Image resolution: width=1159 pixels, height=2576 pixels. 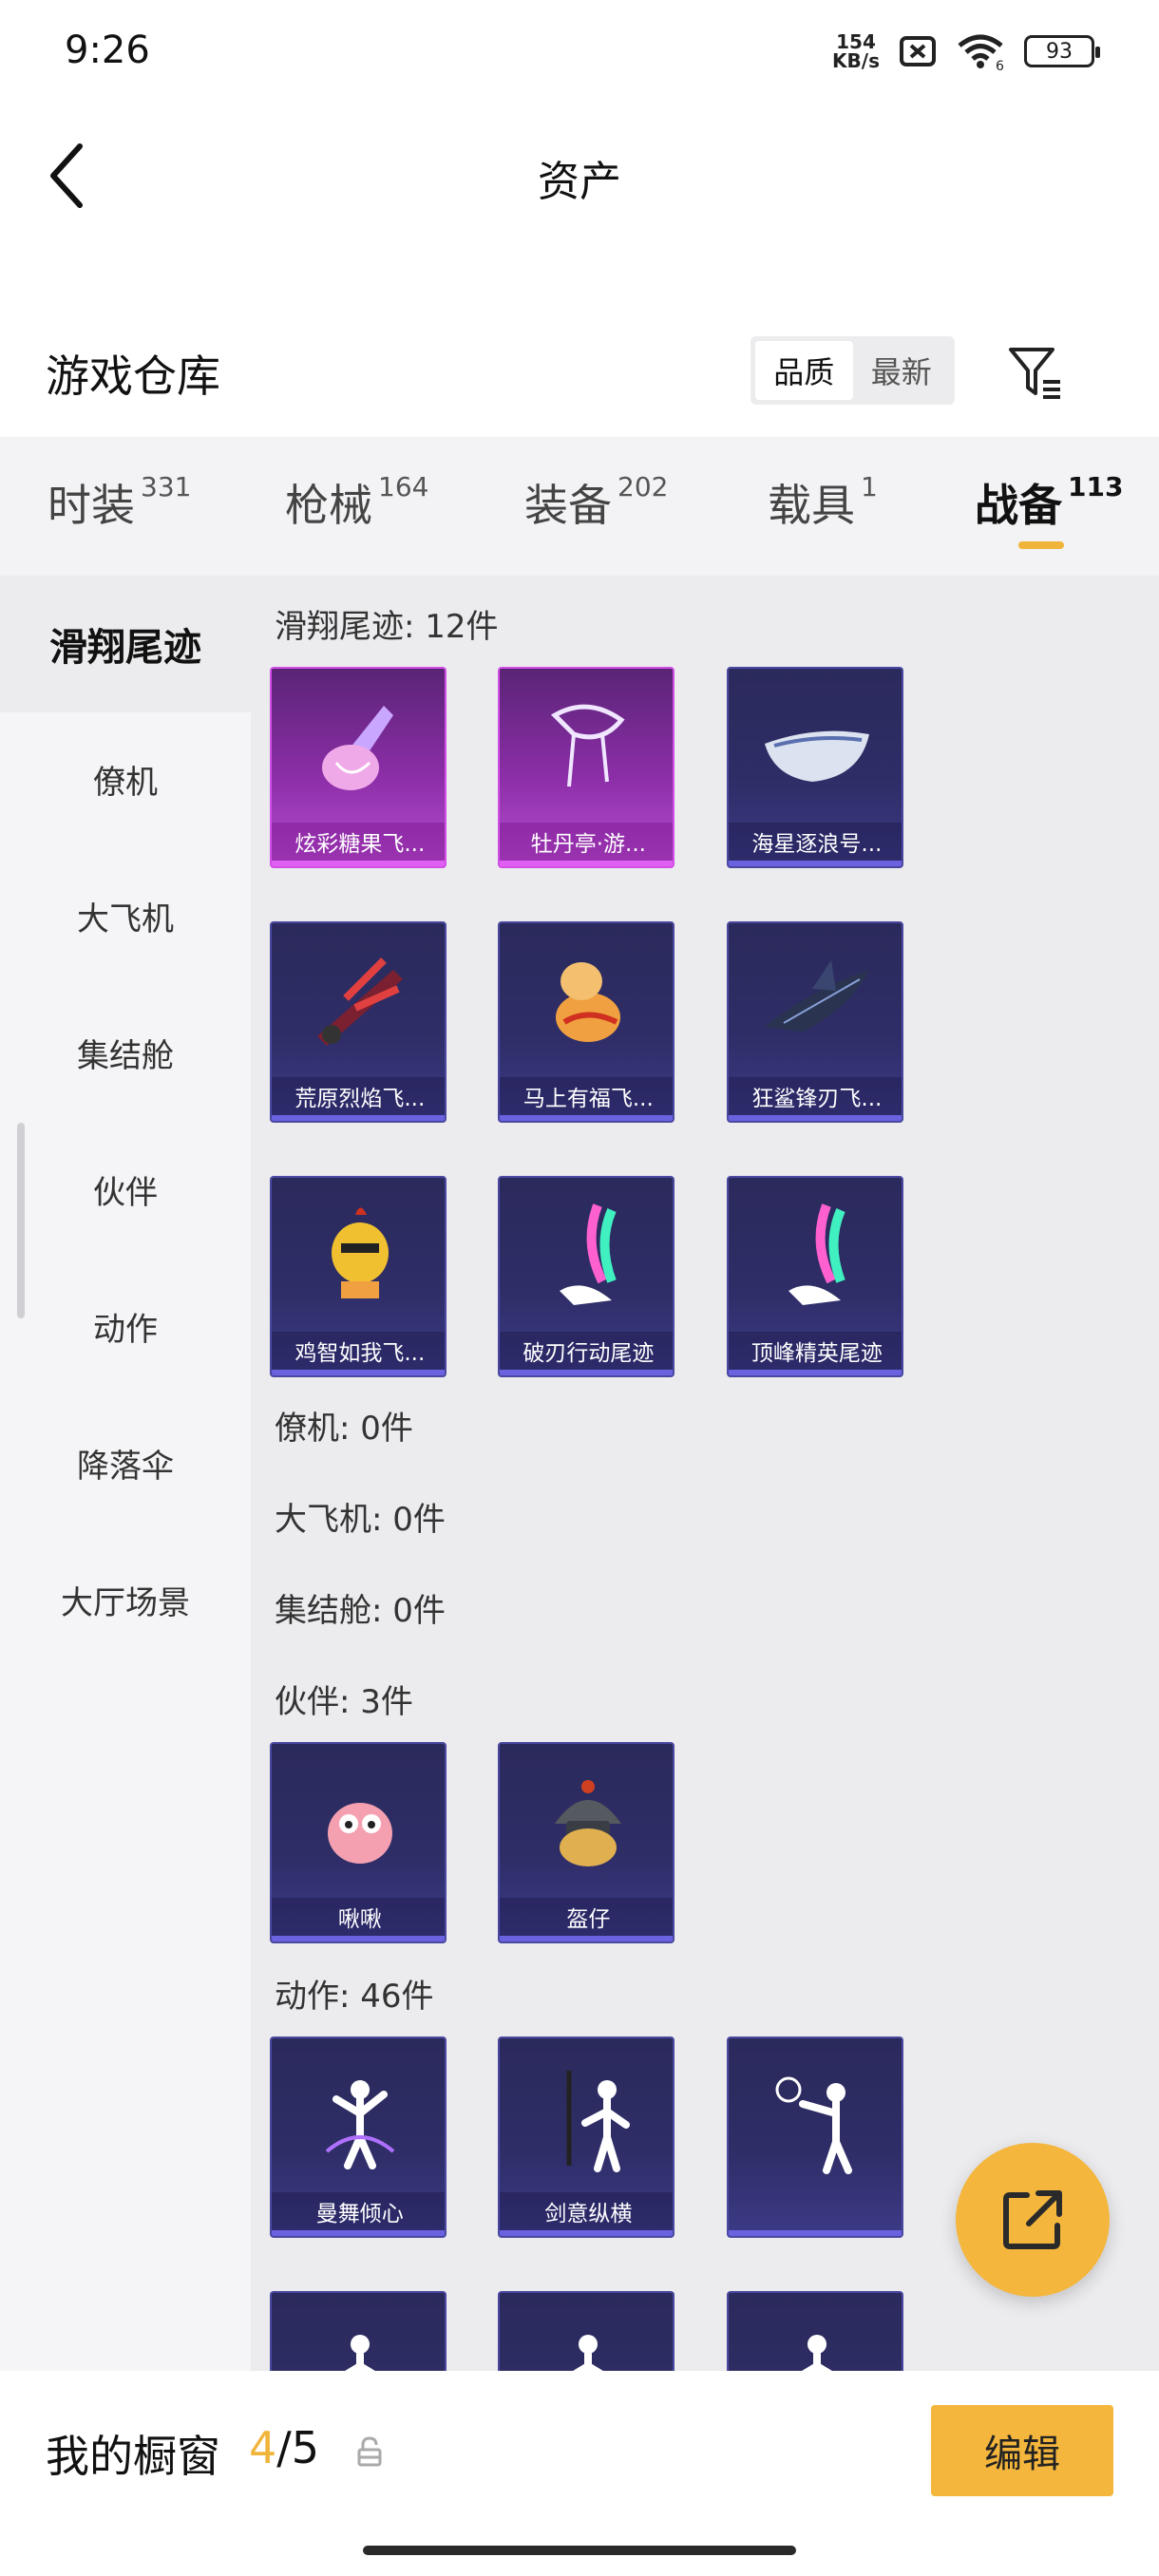 What do you see at coordinates (1041, 545) in the screenshot?
I see `active-tab-indicator` at bounding box center [1041, 545].